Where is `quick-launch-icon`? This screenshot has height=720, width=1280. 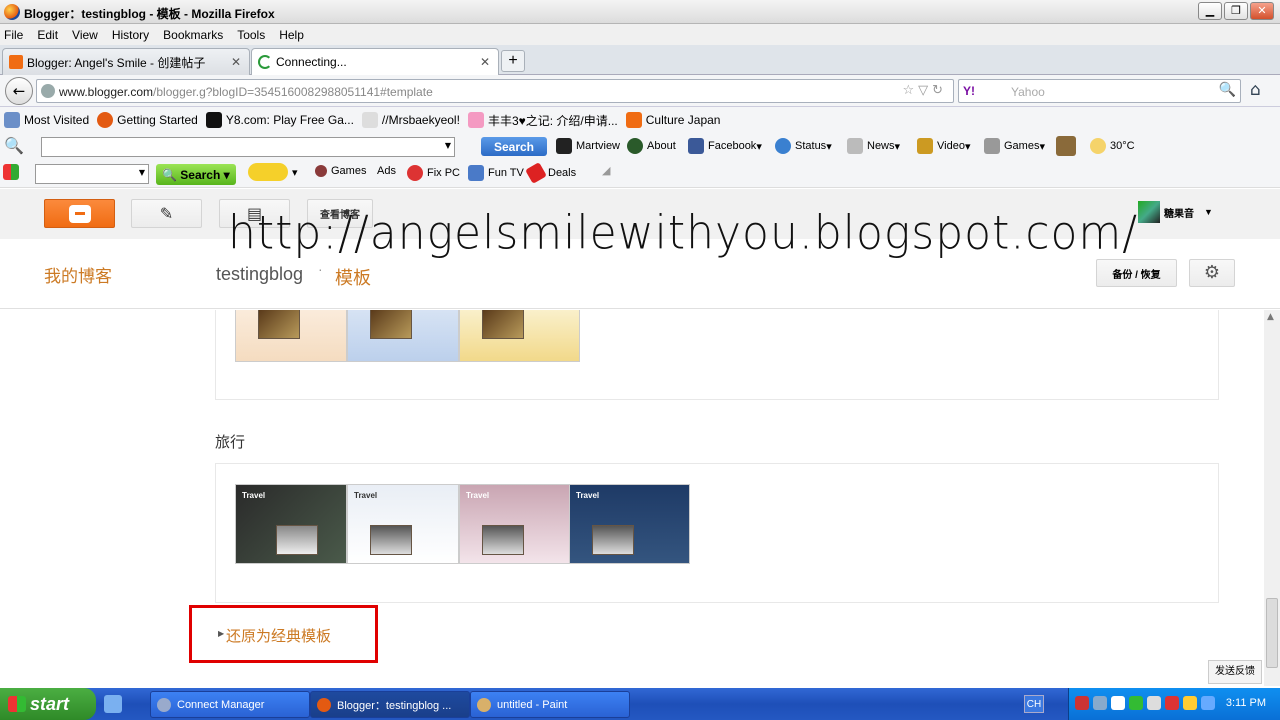
quick-launch-icon is located at coordinates (113, 704).